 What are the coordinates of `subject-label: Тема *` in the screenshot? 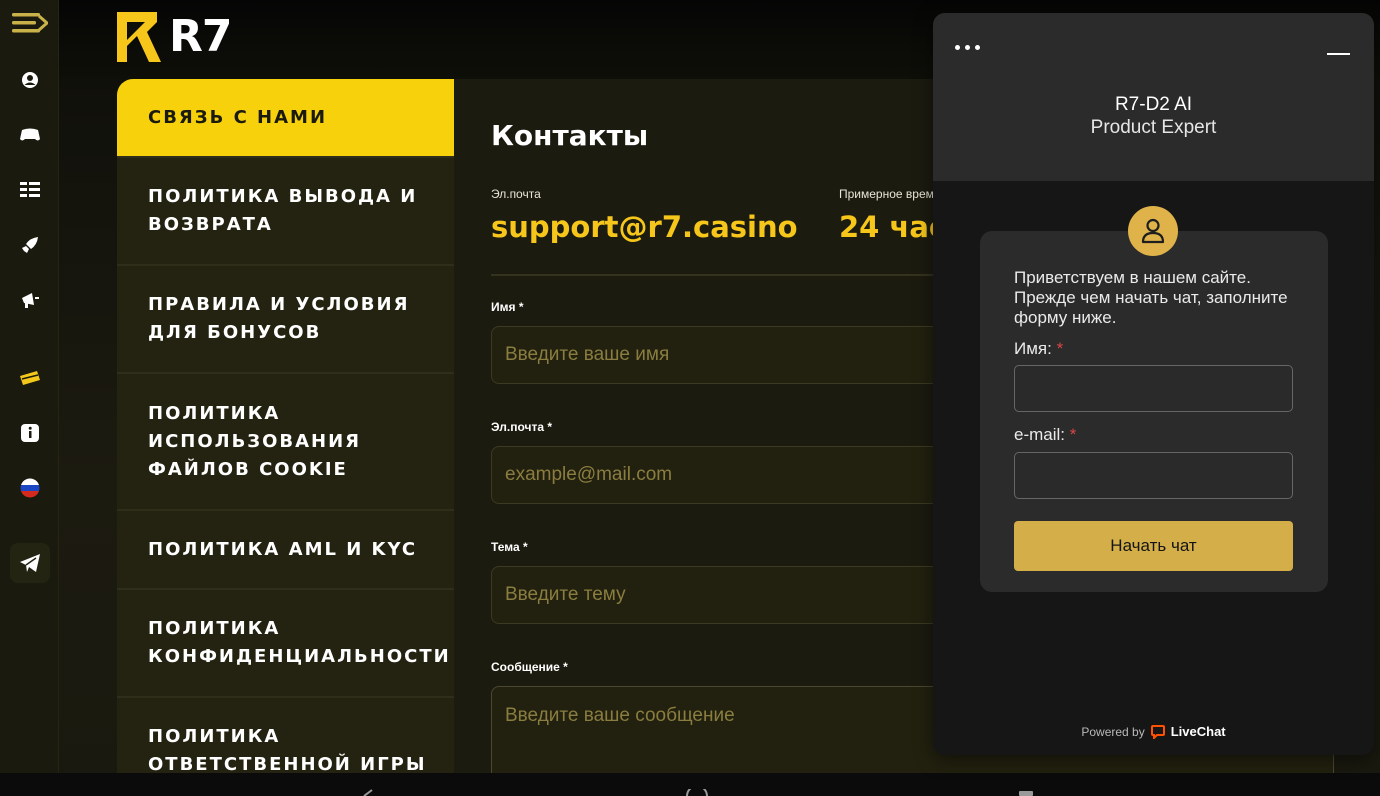 It's located at (509, 547).